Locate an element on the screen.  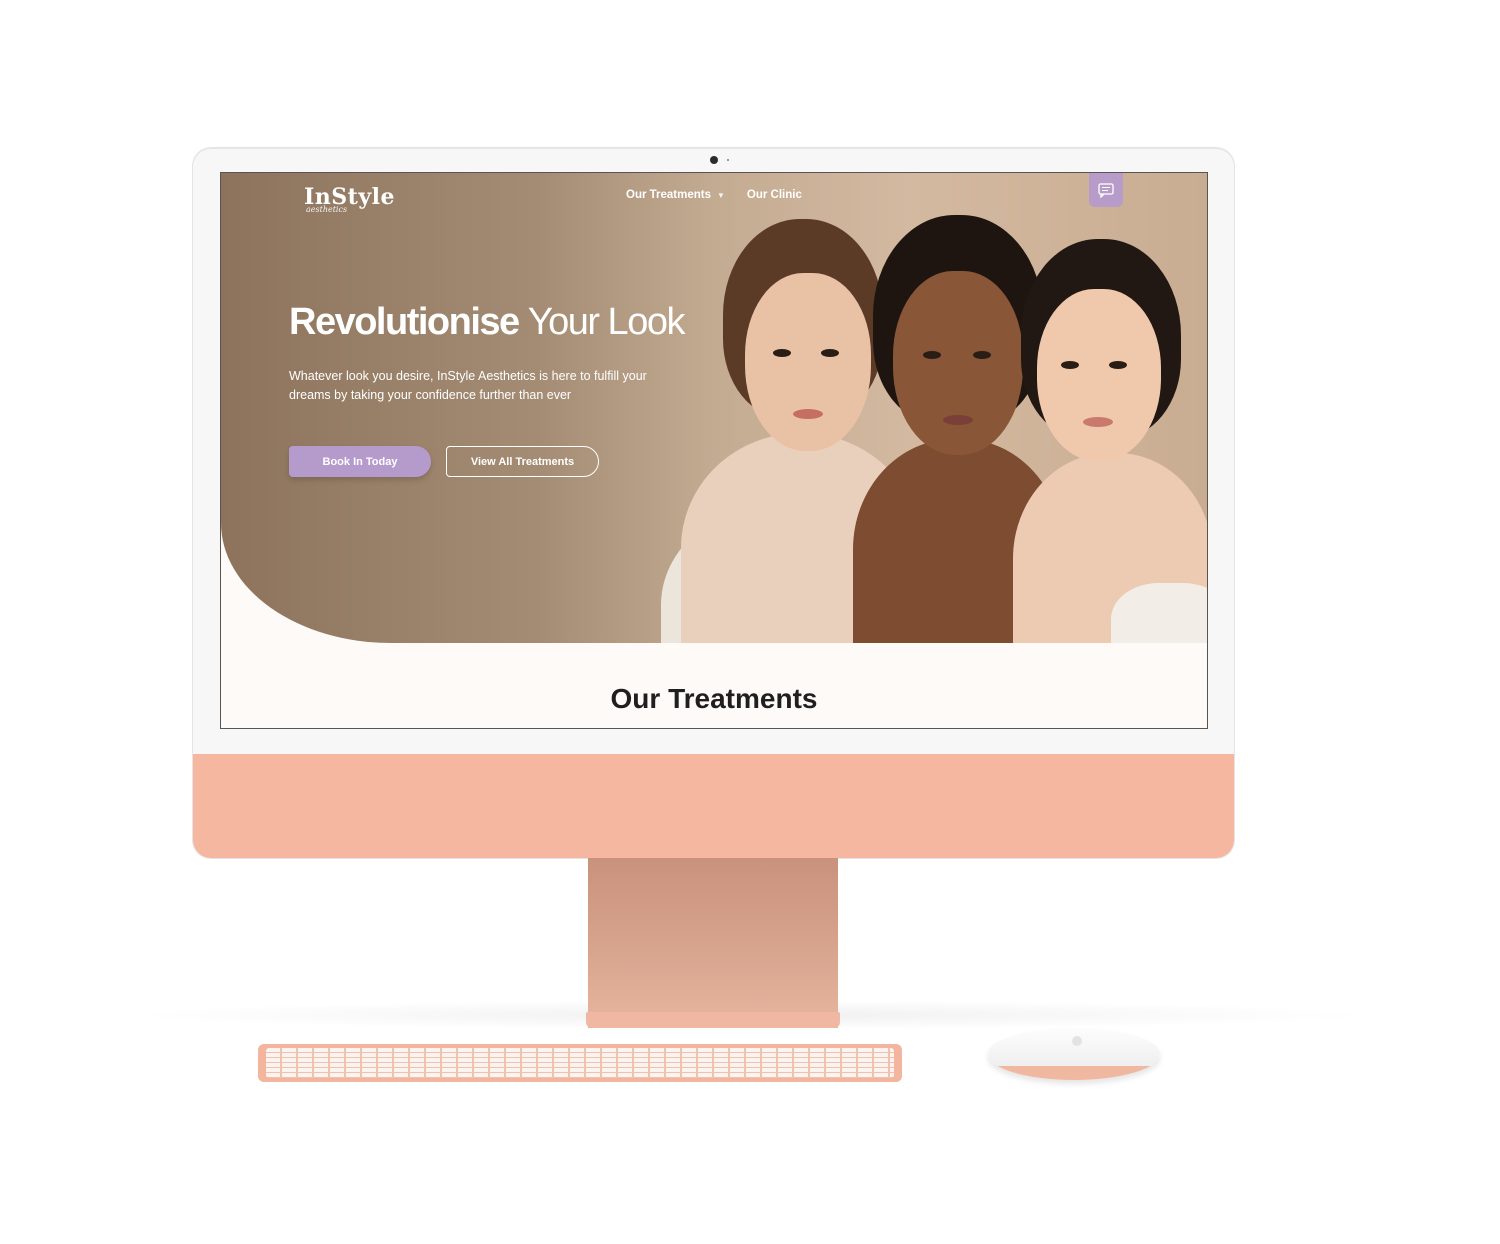
section-title-our-treatments: Our Treatments is located at coordinates (714, 698).